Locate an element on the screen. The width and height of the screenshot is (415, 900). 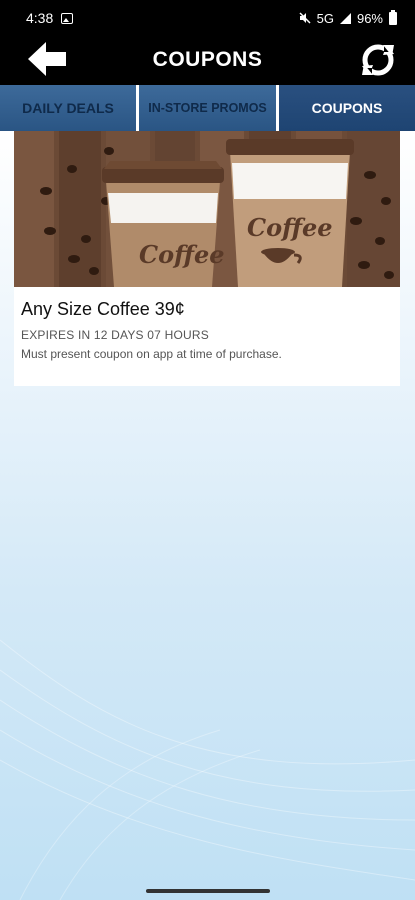
app-header: COUPONS is located at coordinates (207, 60).